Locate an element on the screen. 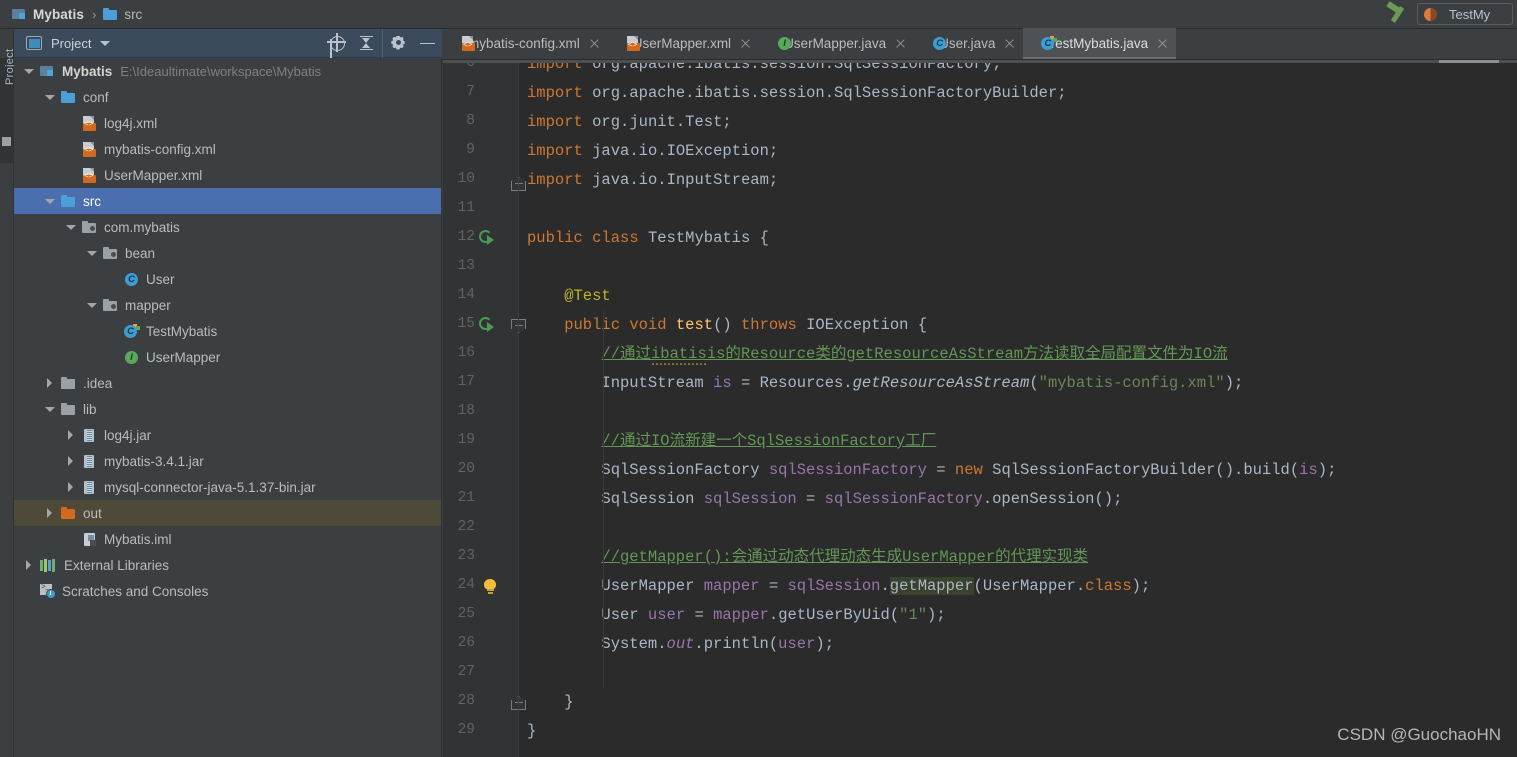 The width and height of the screenshot is (1517, 757). code-line-12: public class TestMybatis { is located at coordinates (648, 238).